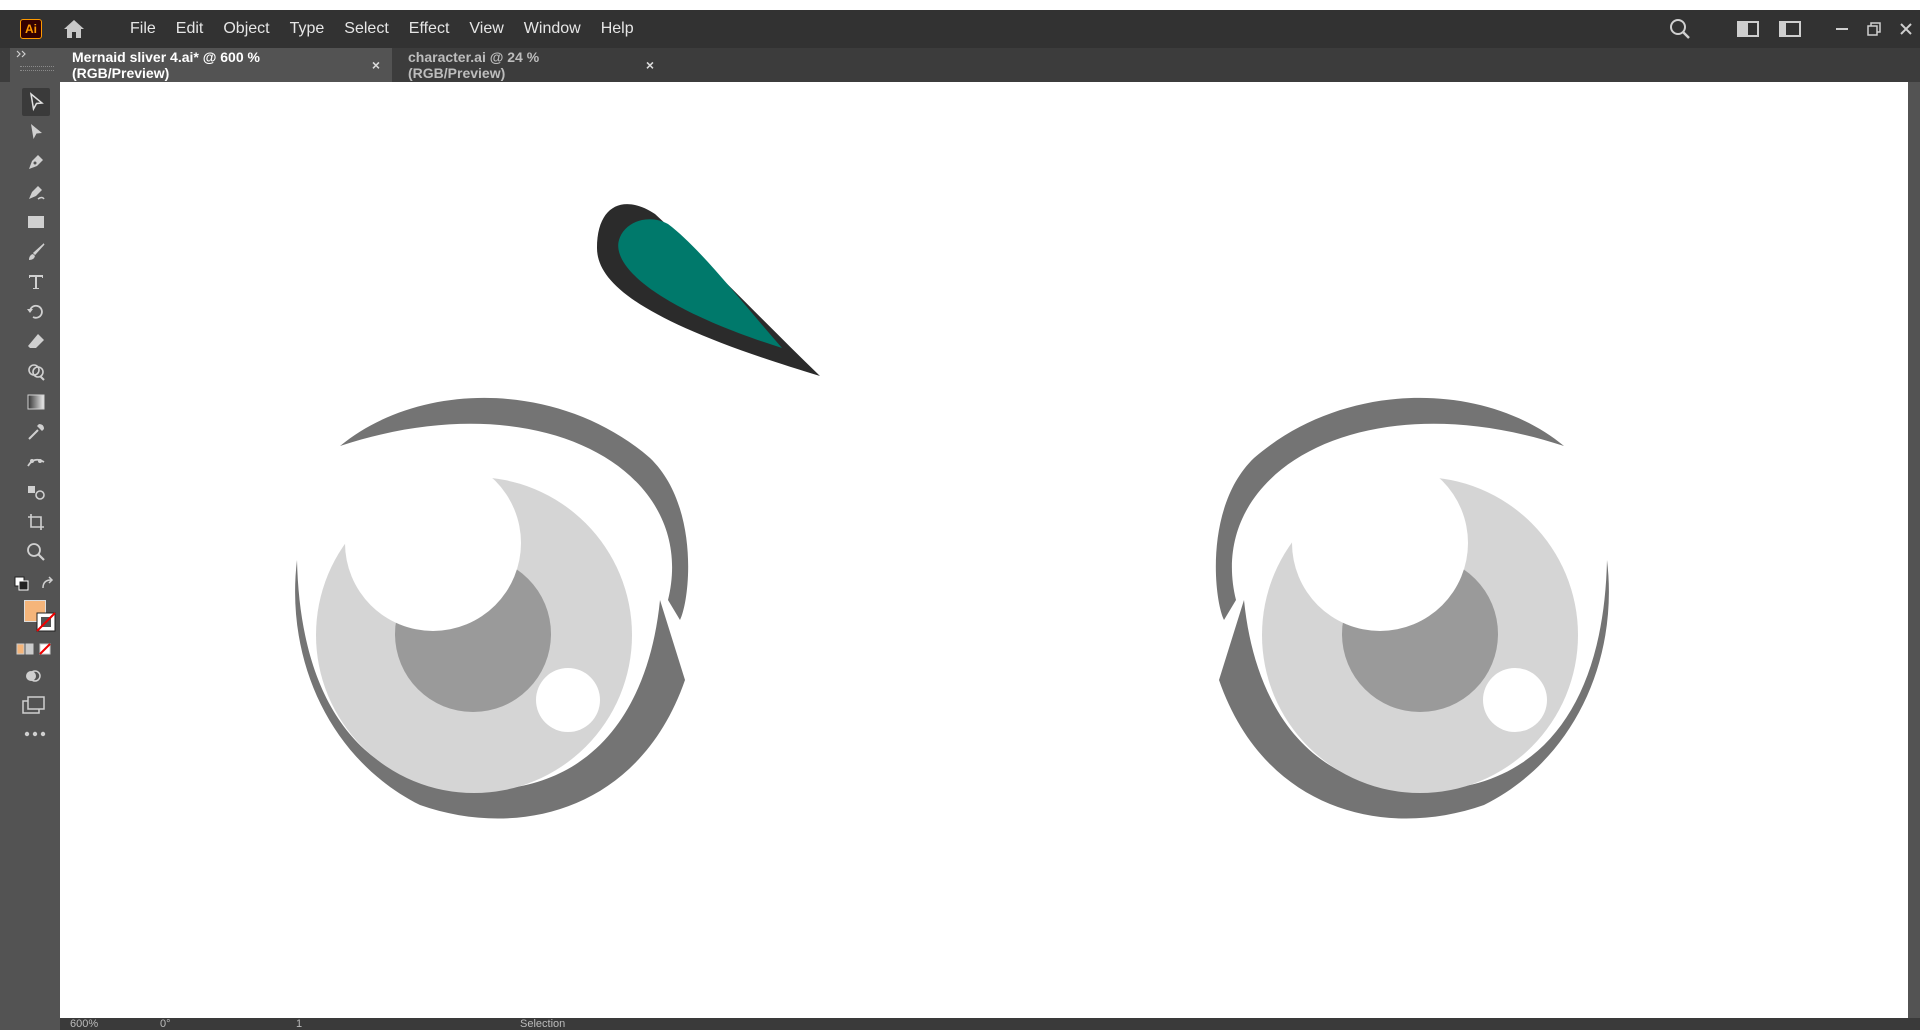 The width and height of the screenshot is (1920, 1030). Describe the element at coordinates (22, 584) in the screenshot. I see `default-fill-stroke-icon` at that location.